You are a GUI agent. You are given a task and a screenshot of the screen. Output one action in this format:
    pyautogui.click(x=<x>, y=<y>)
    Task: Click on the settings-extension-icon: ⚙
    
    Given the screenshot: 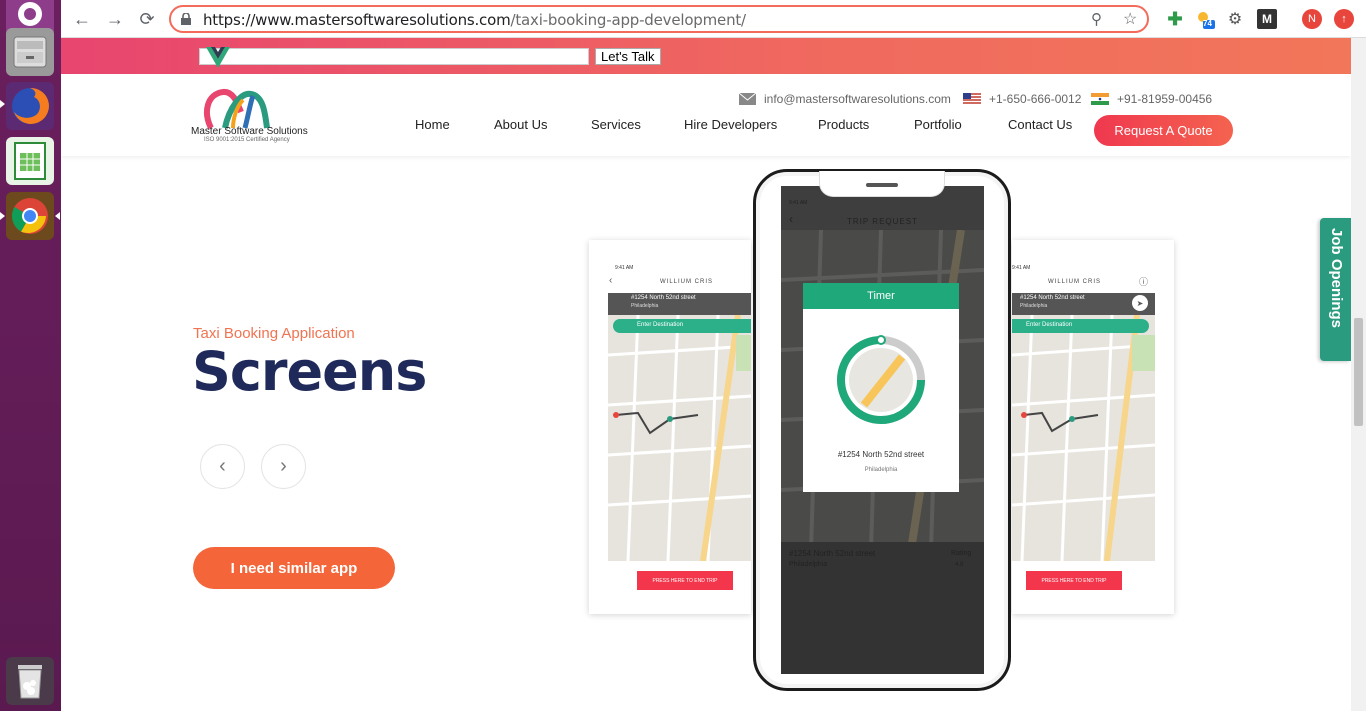 What is the action you would take?
    pyautogui.click(x=1235, y=19)
    